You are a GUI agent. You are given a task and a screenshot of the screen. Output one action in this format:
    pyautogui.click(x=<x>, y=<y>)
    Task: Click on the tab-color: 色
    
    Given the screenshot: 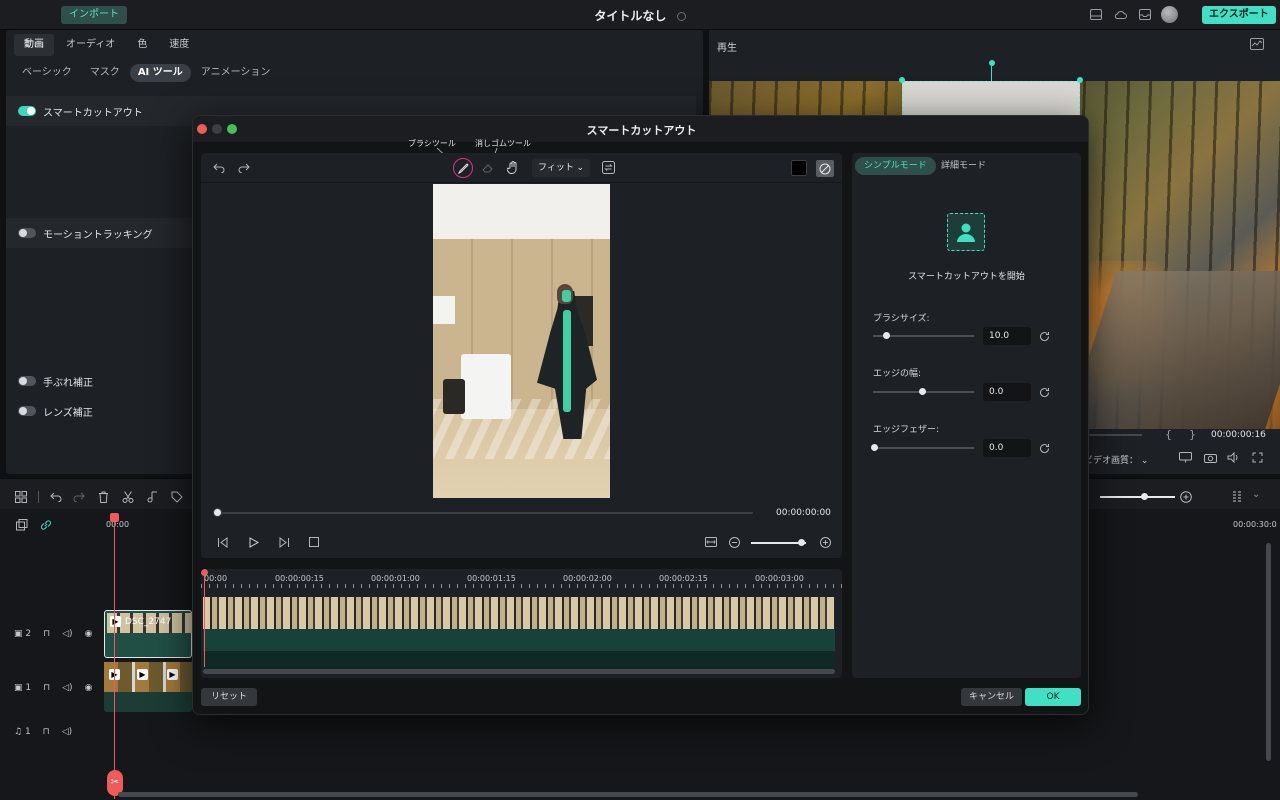 What is the action you would take?
    pyautogui.click(x=142, y=45)
    